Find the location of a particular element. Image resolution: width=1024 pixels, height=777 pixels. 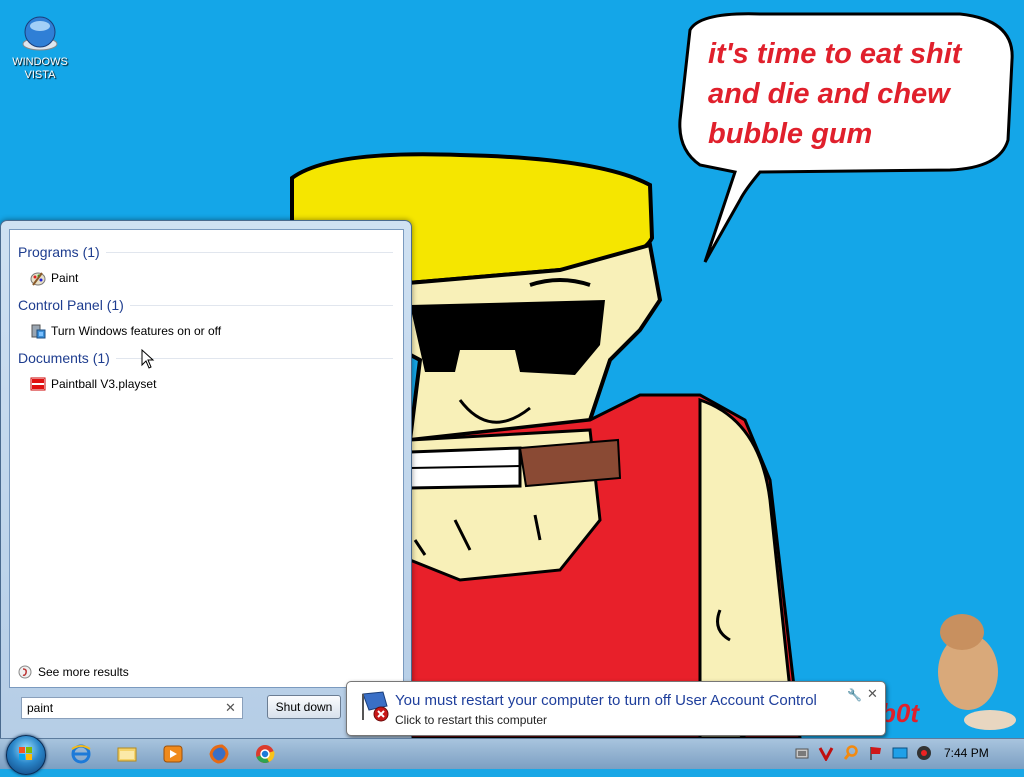

windows-vista-desktop-icon: WINDOWS VISTA is located at coordinates (40, 48).